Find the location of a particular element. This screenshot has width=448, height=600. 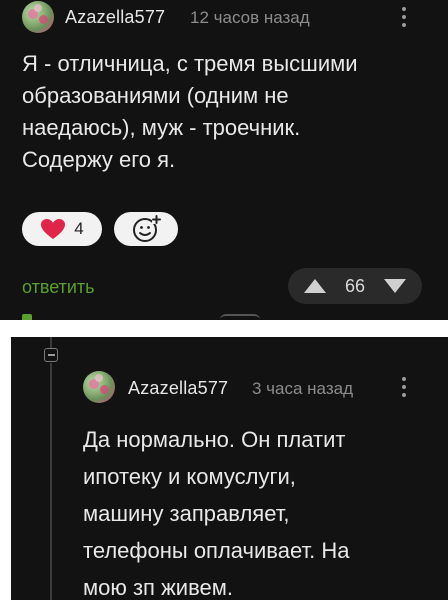

triangle-down-icon is located at coordinates (395, 286).